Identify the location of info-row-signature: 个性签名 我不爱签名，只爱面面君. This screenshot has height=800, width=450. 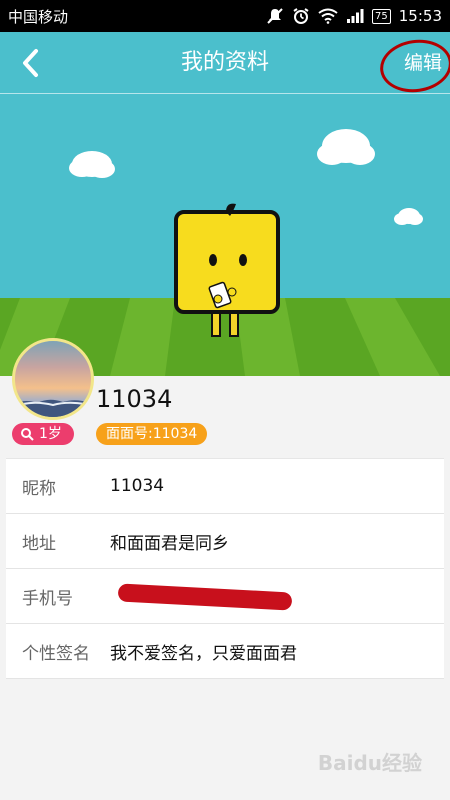
(225, 651).